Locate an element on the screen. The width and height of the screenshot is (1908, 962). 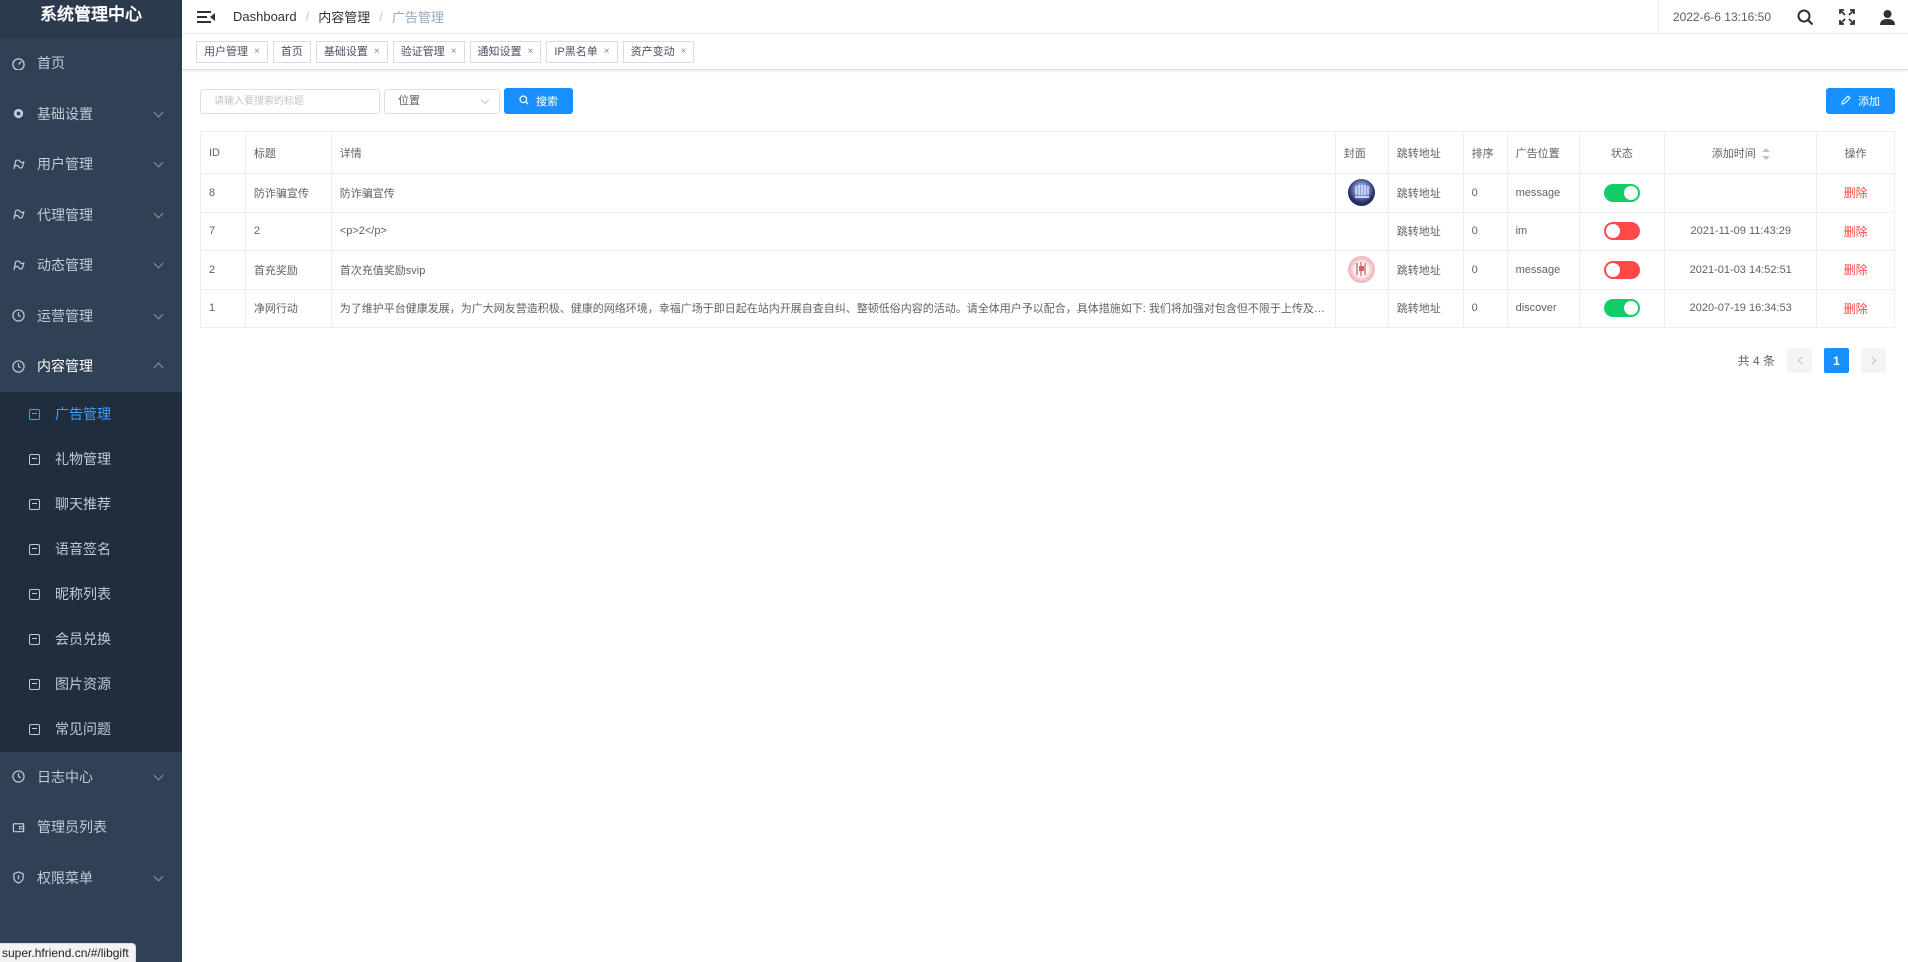
sidebar-item-member-exchange: 会员兑换 is located at coordinates (91, 639).